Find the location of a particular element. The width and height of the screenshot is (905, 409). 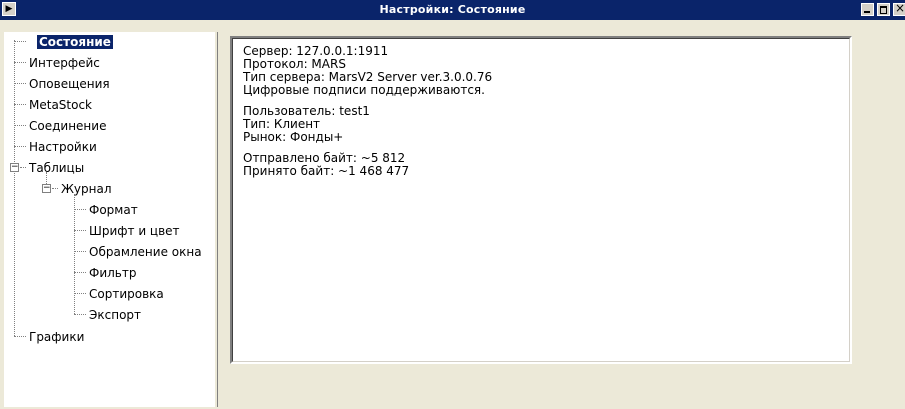

tree-item-settings: Настройки is located at coordinates (63, 147).